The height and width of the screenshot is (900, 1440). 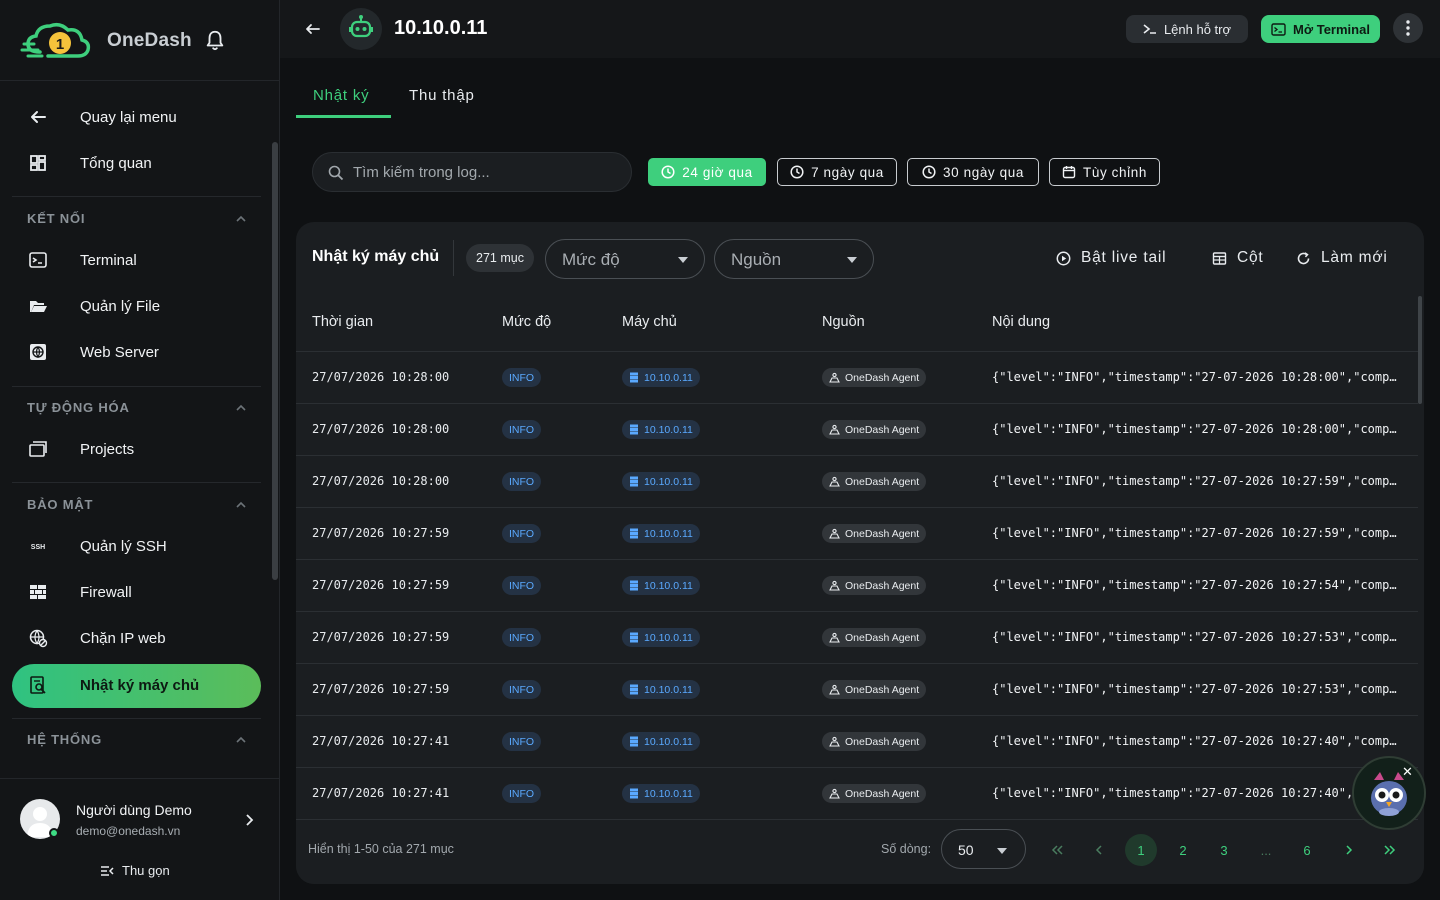 I want to click on tab-logs: Nhật ký, so click(x=341, y=95).